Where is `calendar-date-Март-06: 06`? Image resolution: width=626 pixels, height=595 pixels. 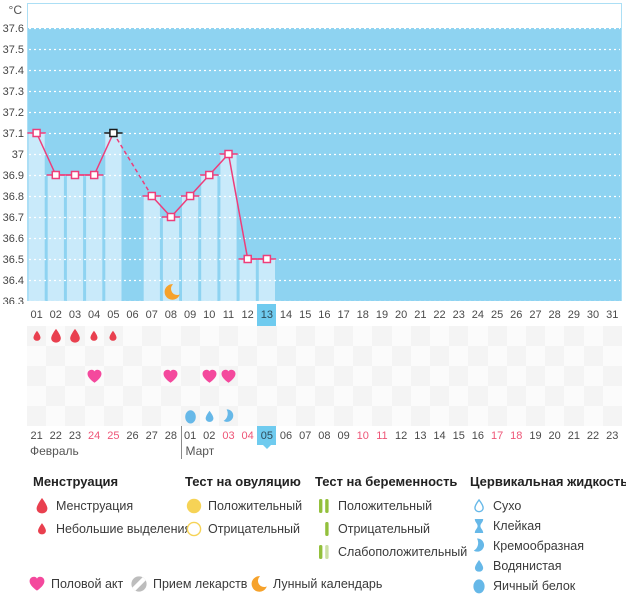
calendar-date-Март-06: 06 is located at coordinates (285, 435).